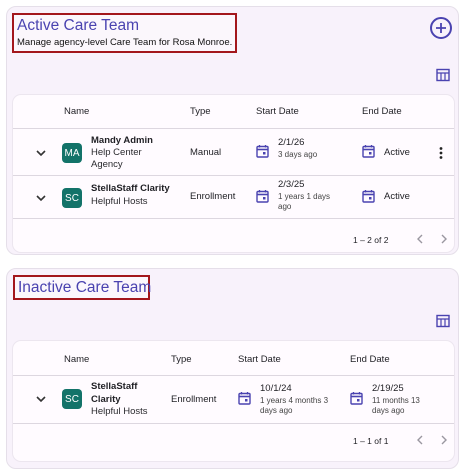 The width and height of the screenshot is (465, 474). I want to click on member-org-line1: Help Center, so click(116, 152).